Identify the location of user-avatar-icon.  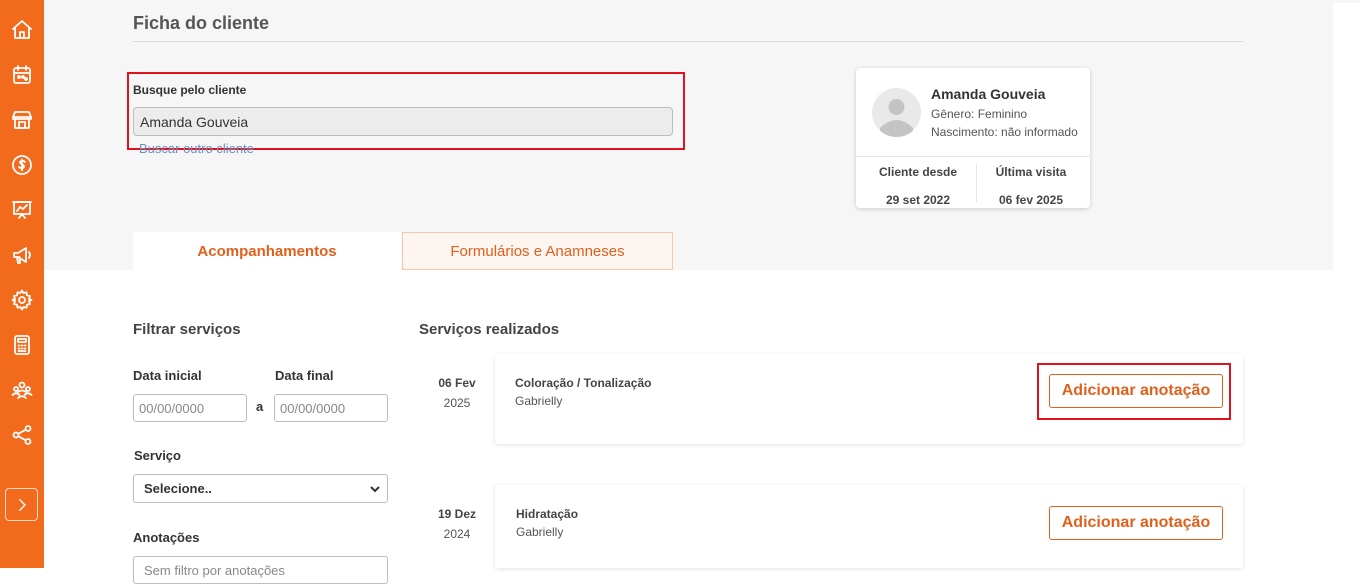
(896, 118).